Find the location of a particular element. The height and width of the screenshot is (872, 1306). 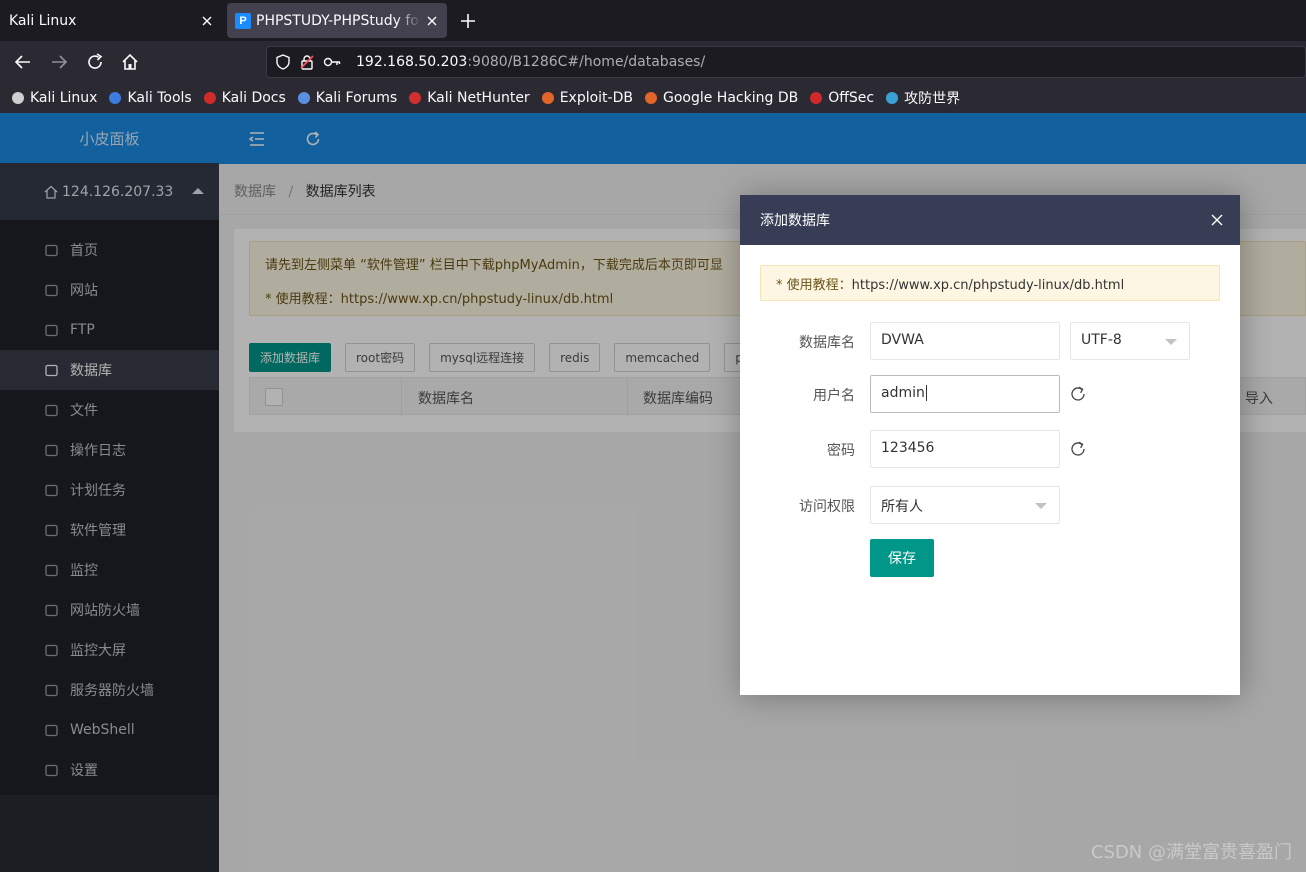

bookmark-label: 攻防世界 is located at coordinates (932, 99).